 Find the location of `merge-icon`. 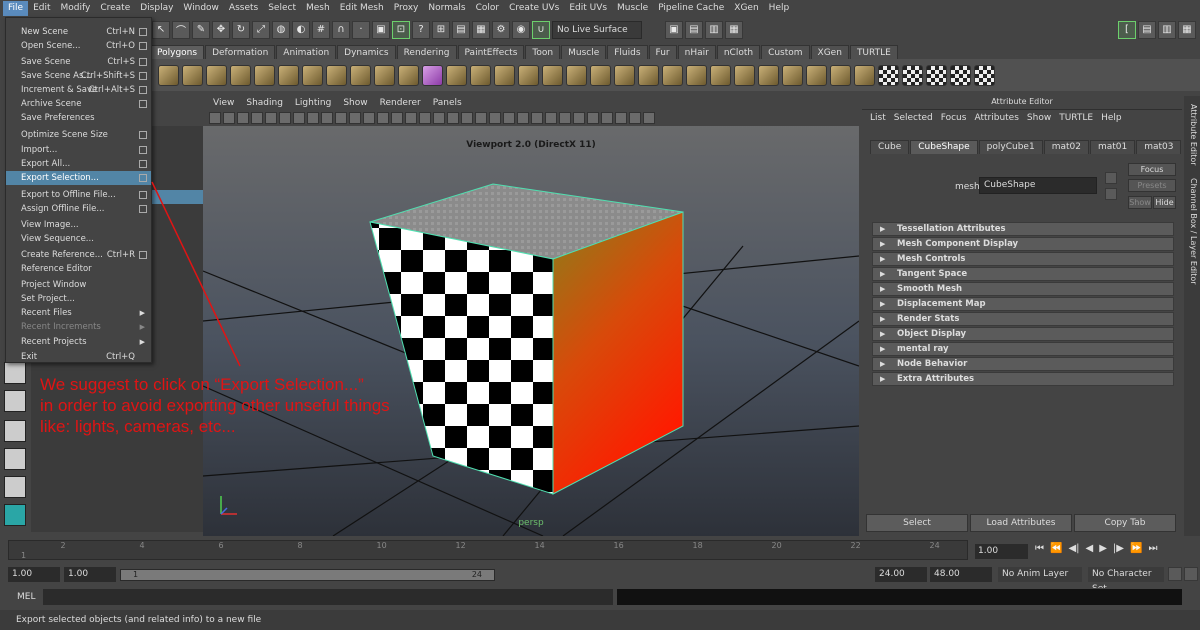

merge-icon is located at coordinates (816, 75).